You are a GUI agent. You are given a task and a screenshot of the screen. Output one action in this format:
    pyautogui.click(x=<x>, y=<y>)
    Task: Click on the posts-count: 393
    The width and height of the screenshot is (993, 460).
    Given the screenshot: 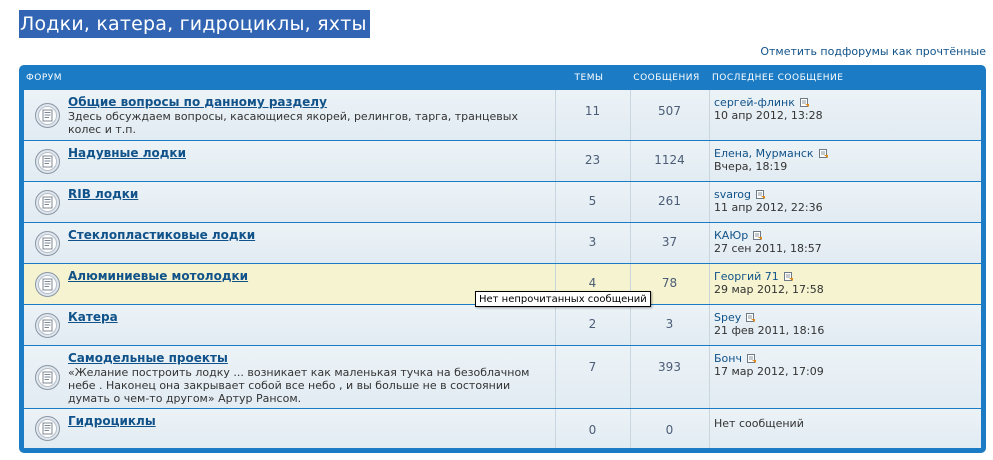 What is the action you would take?
    pyautogui.click(x=669, y=367)
    